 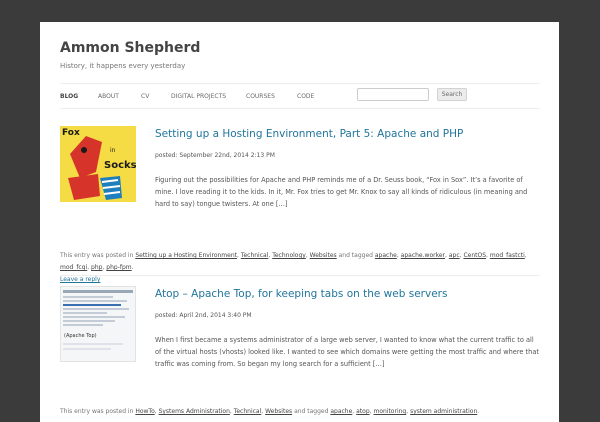 I want to click on fox-in-socks-thumbnail: Fox in Socks, so click(x=98, y=164).